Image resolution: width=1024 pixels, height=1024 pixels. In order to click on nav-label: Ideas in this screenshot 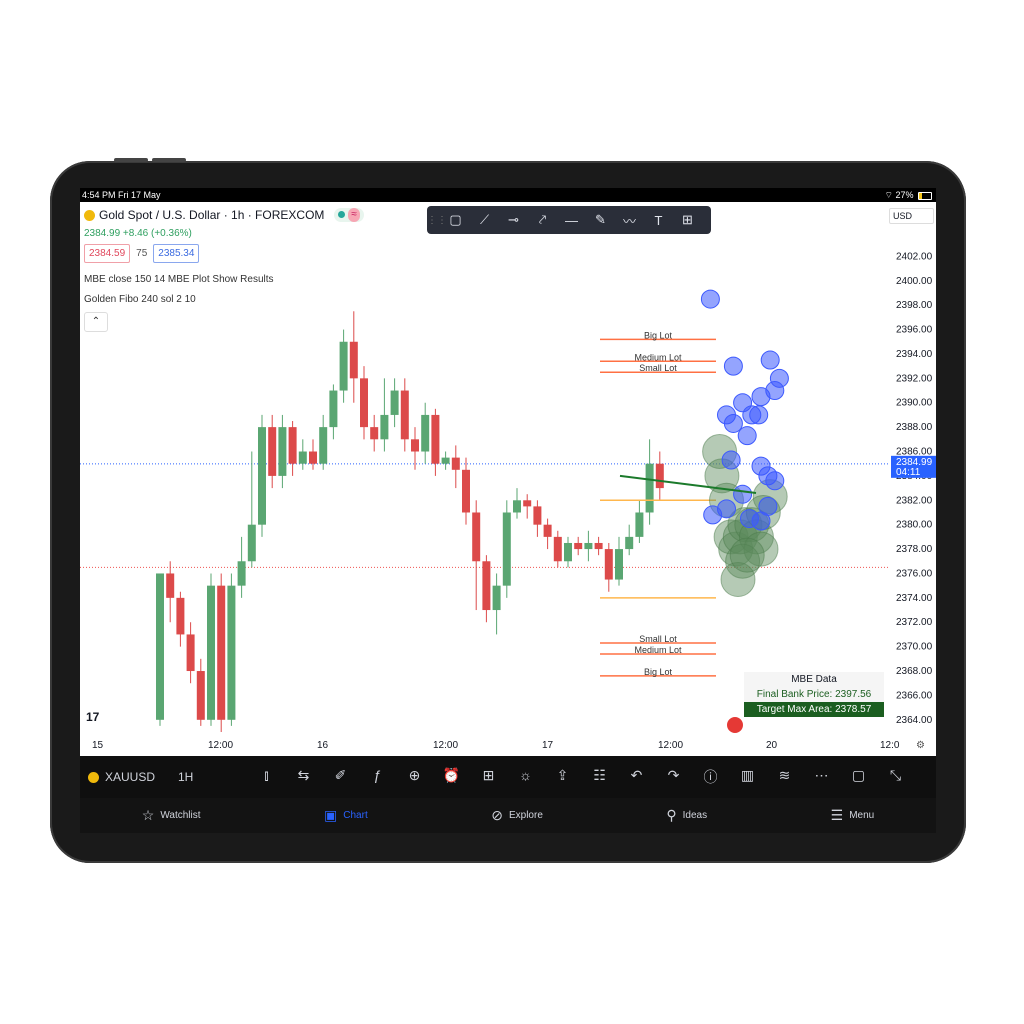, I will do `click(695, 815)`.